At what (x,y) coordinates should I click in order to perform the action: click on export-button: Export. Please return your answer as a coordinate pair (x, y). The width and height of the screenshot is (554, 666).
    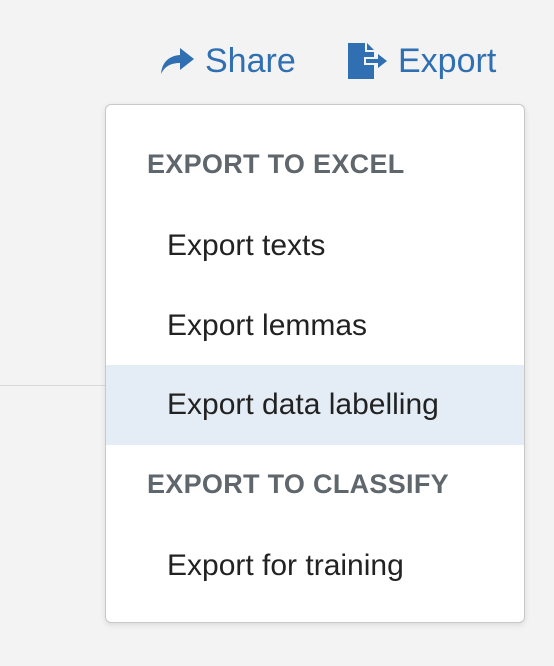
    Looking at the image, I should click on (421, 61).